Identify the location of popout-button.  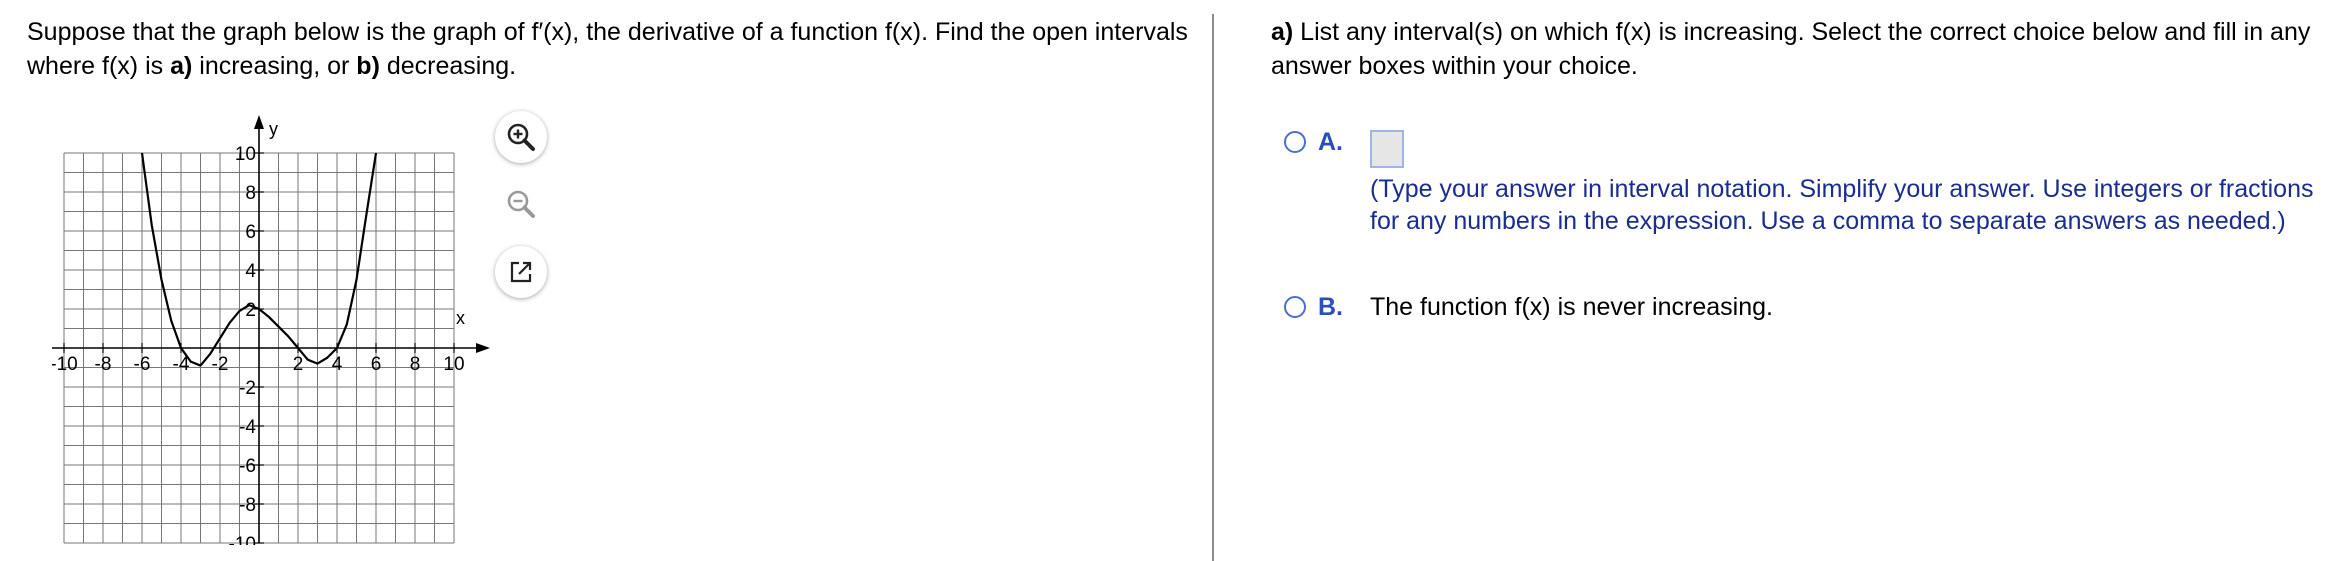
(521, 272).